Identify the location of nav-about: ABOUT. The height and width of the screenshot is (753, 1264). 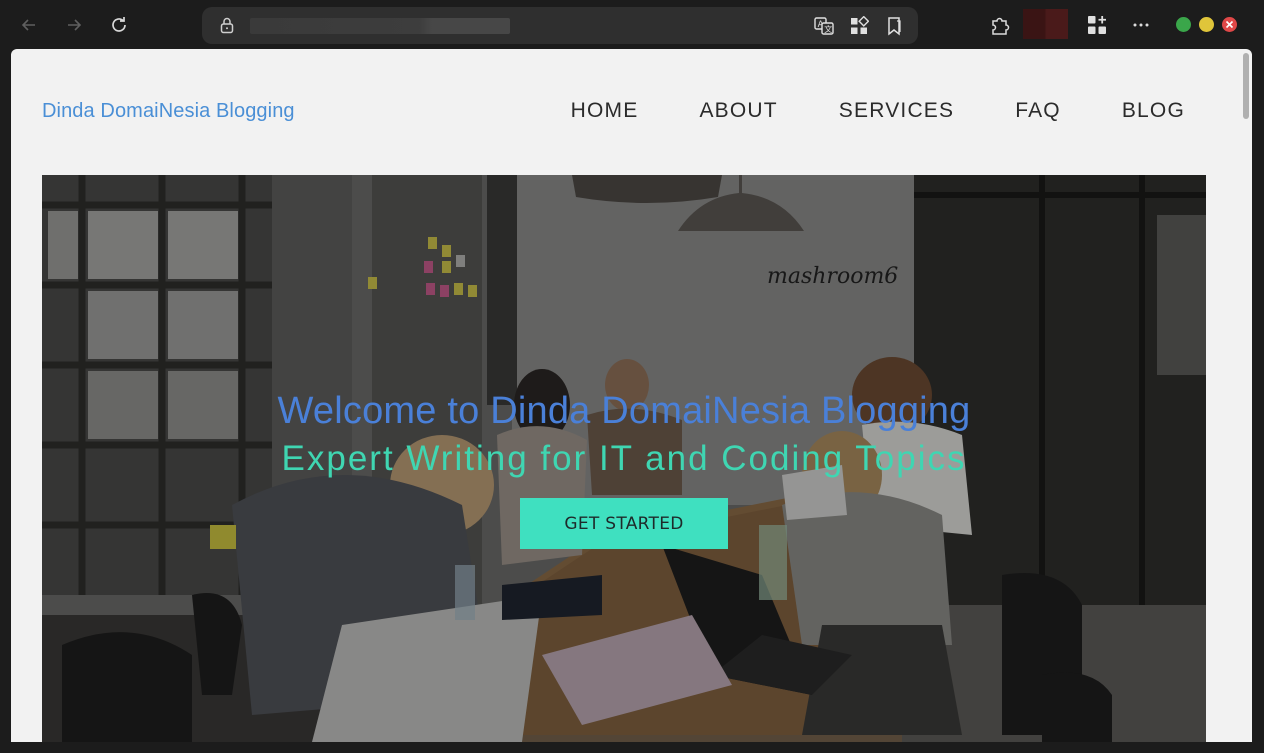
(738, 111).